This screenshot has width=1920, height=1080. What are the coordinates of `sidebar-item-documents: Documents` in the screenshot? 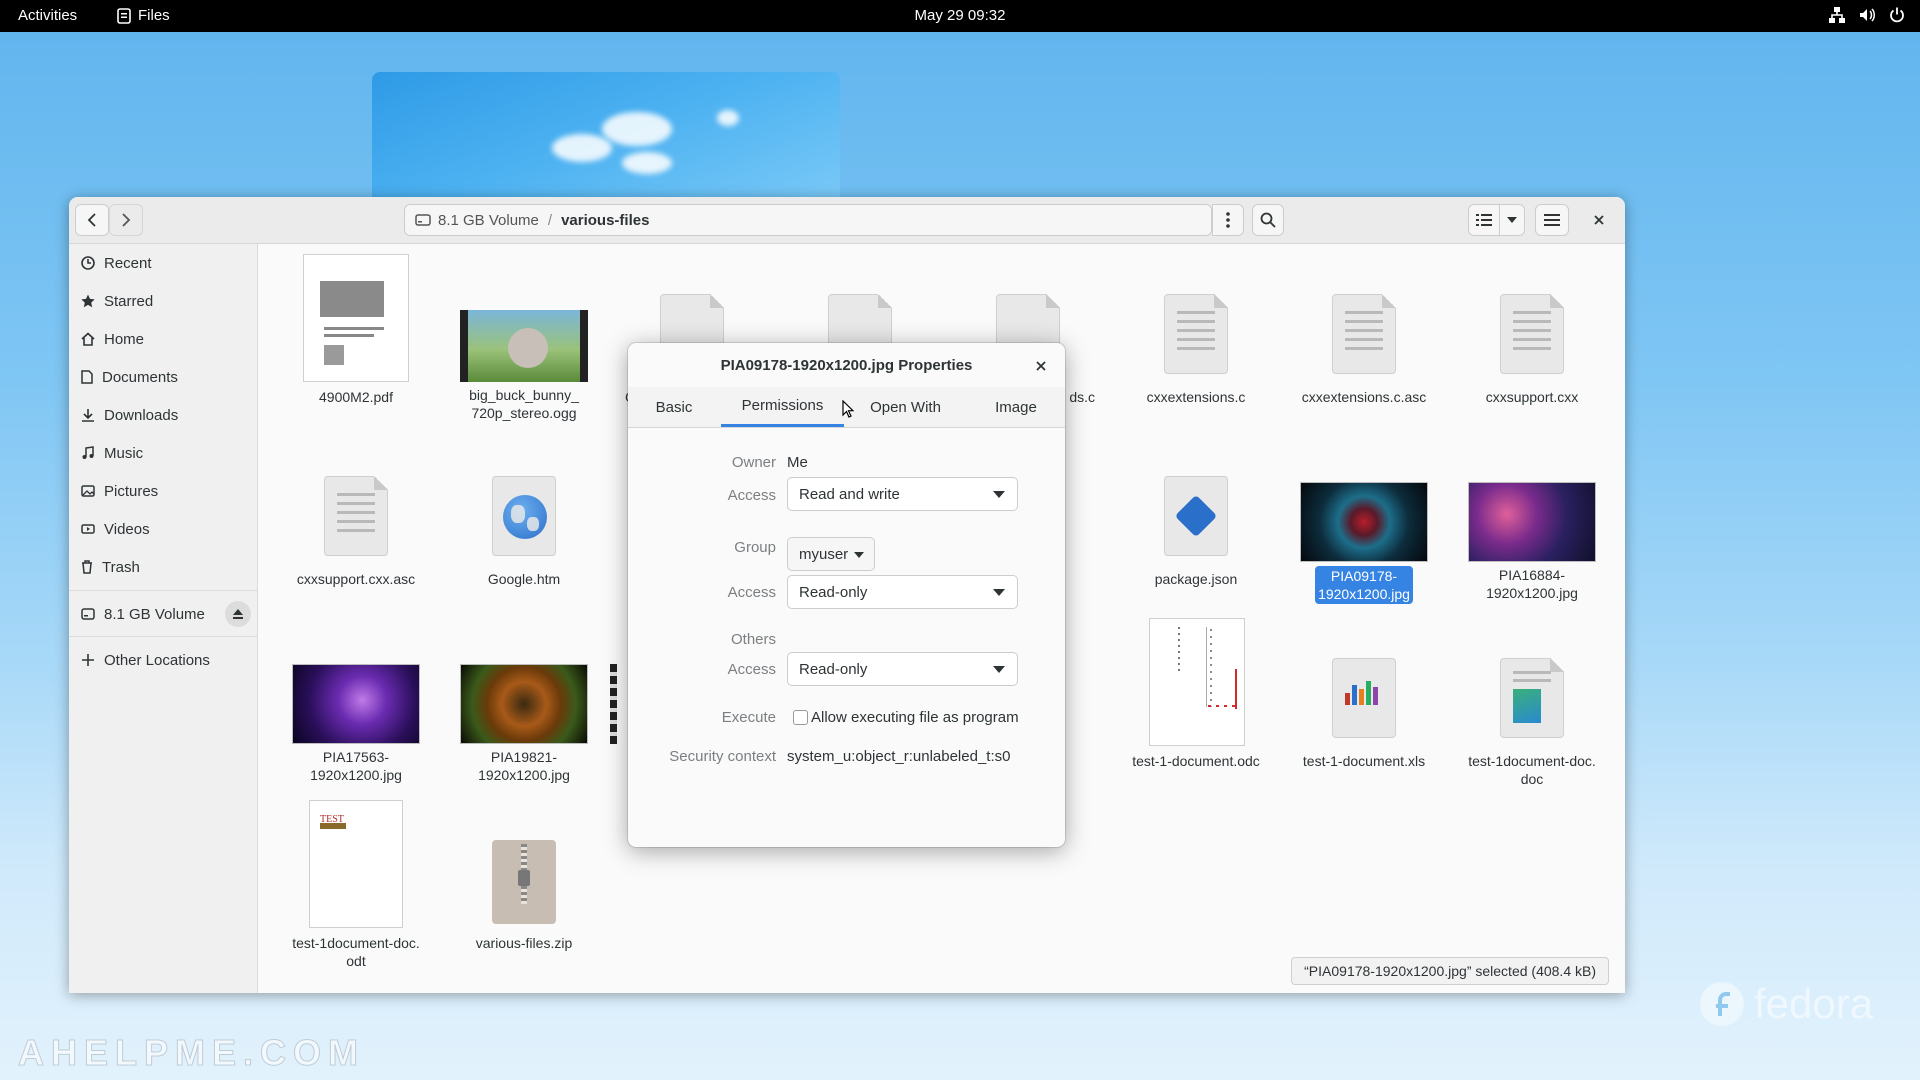 It's located at (129, 377).